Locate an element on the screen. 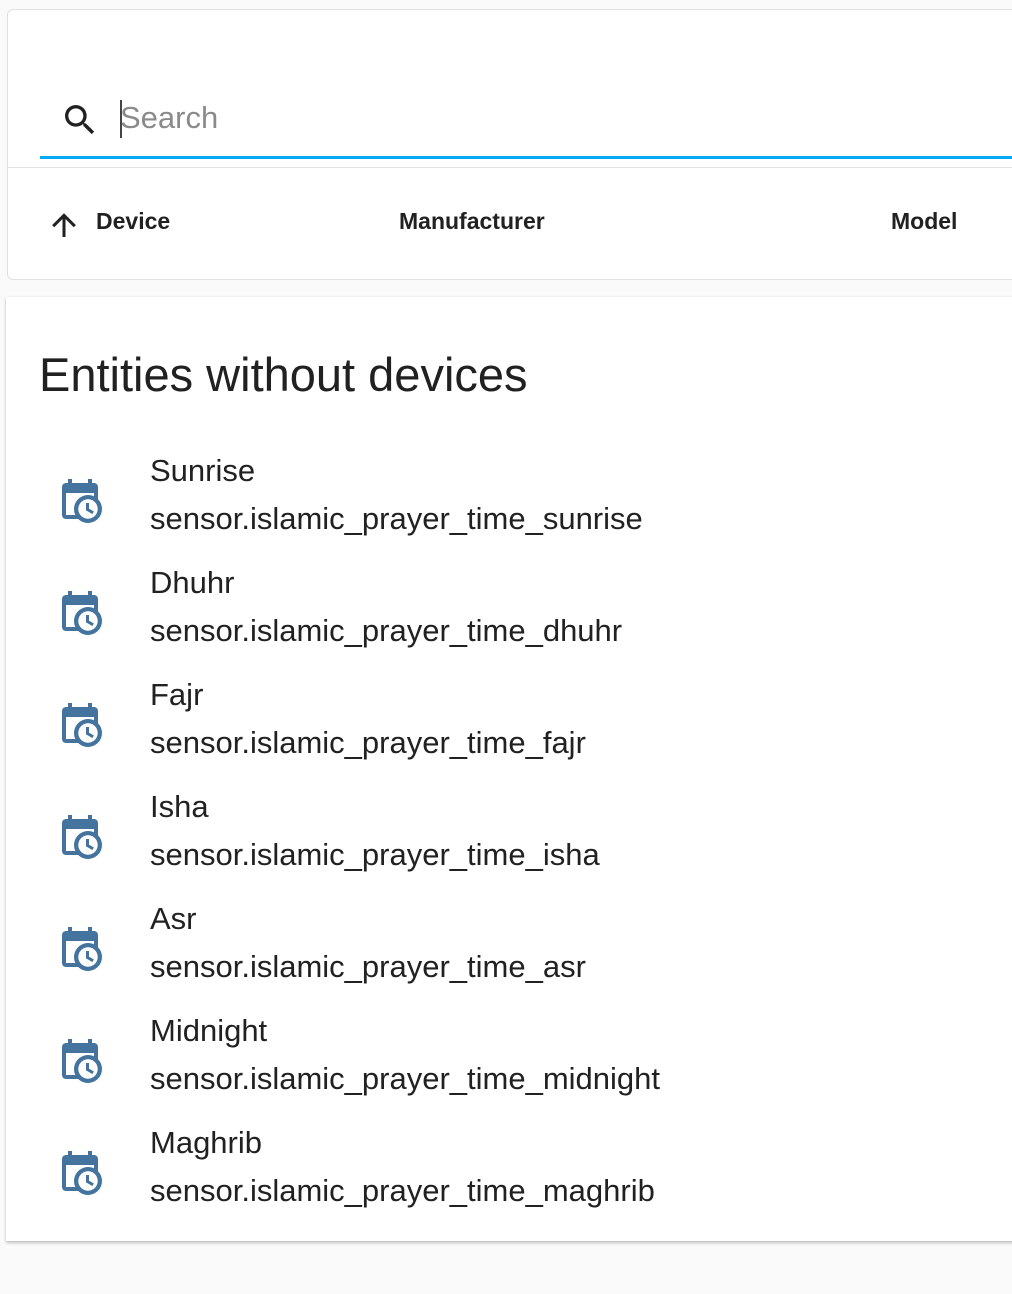  arrow-up-icon is located at coordinates (64, 225).